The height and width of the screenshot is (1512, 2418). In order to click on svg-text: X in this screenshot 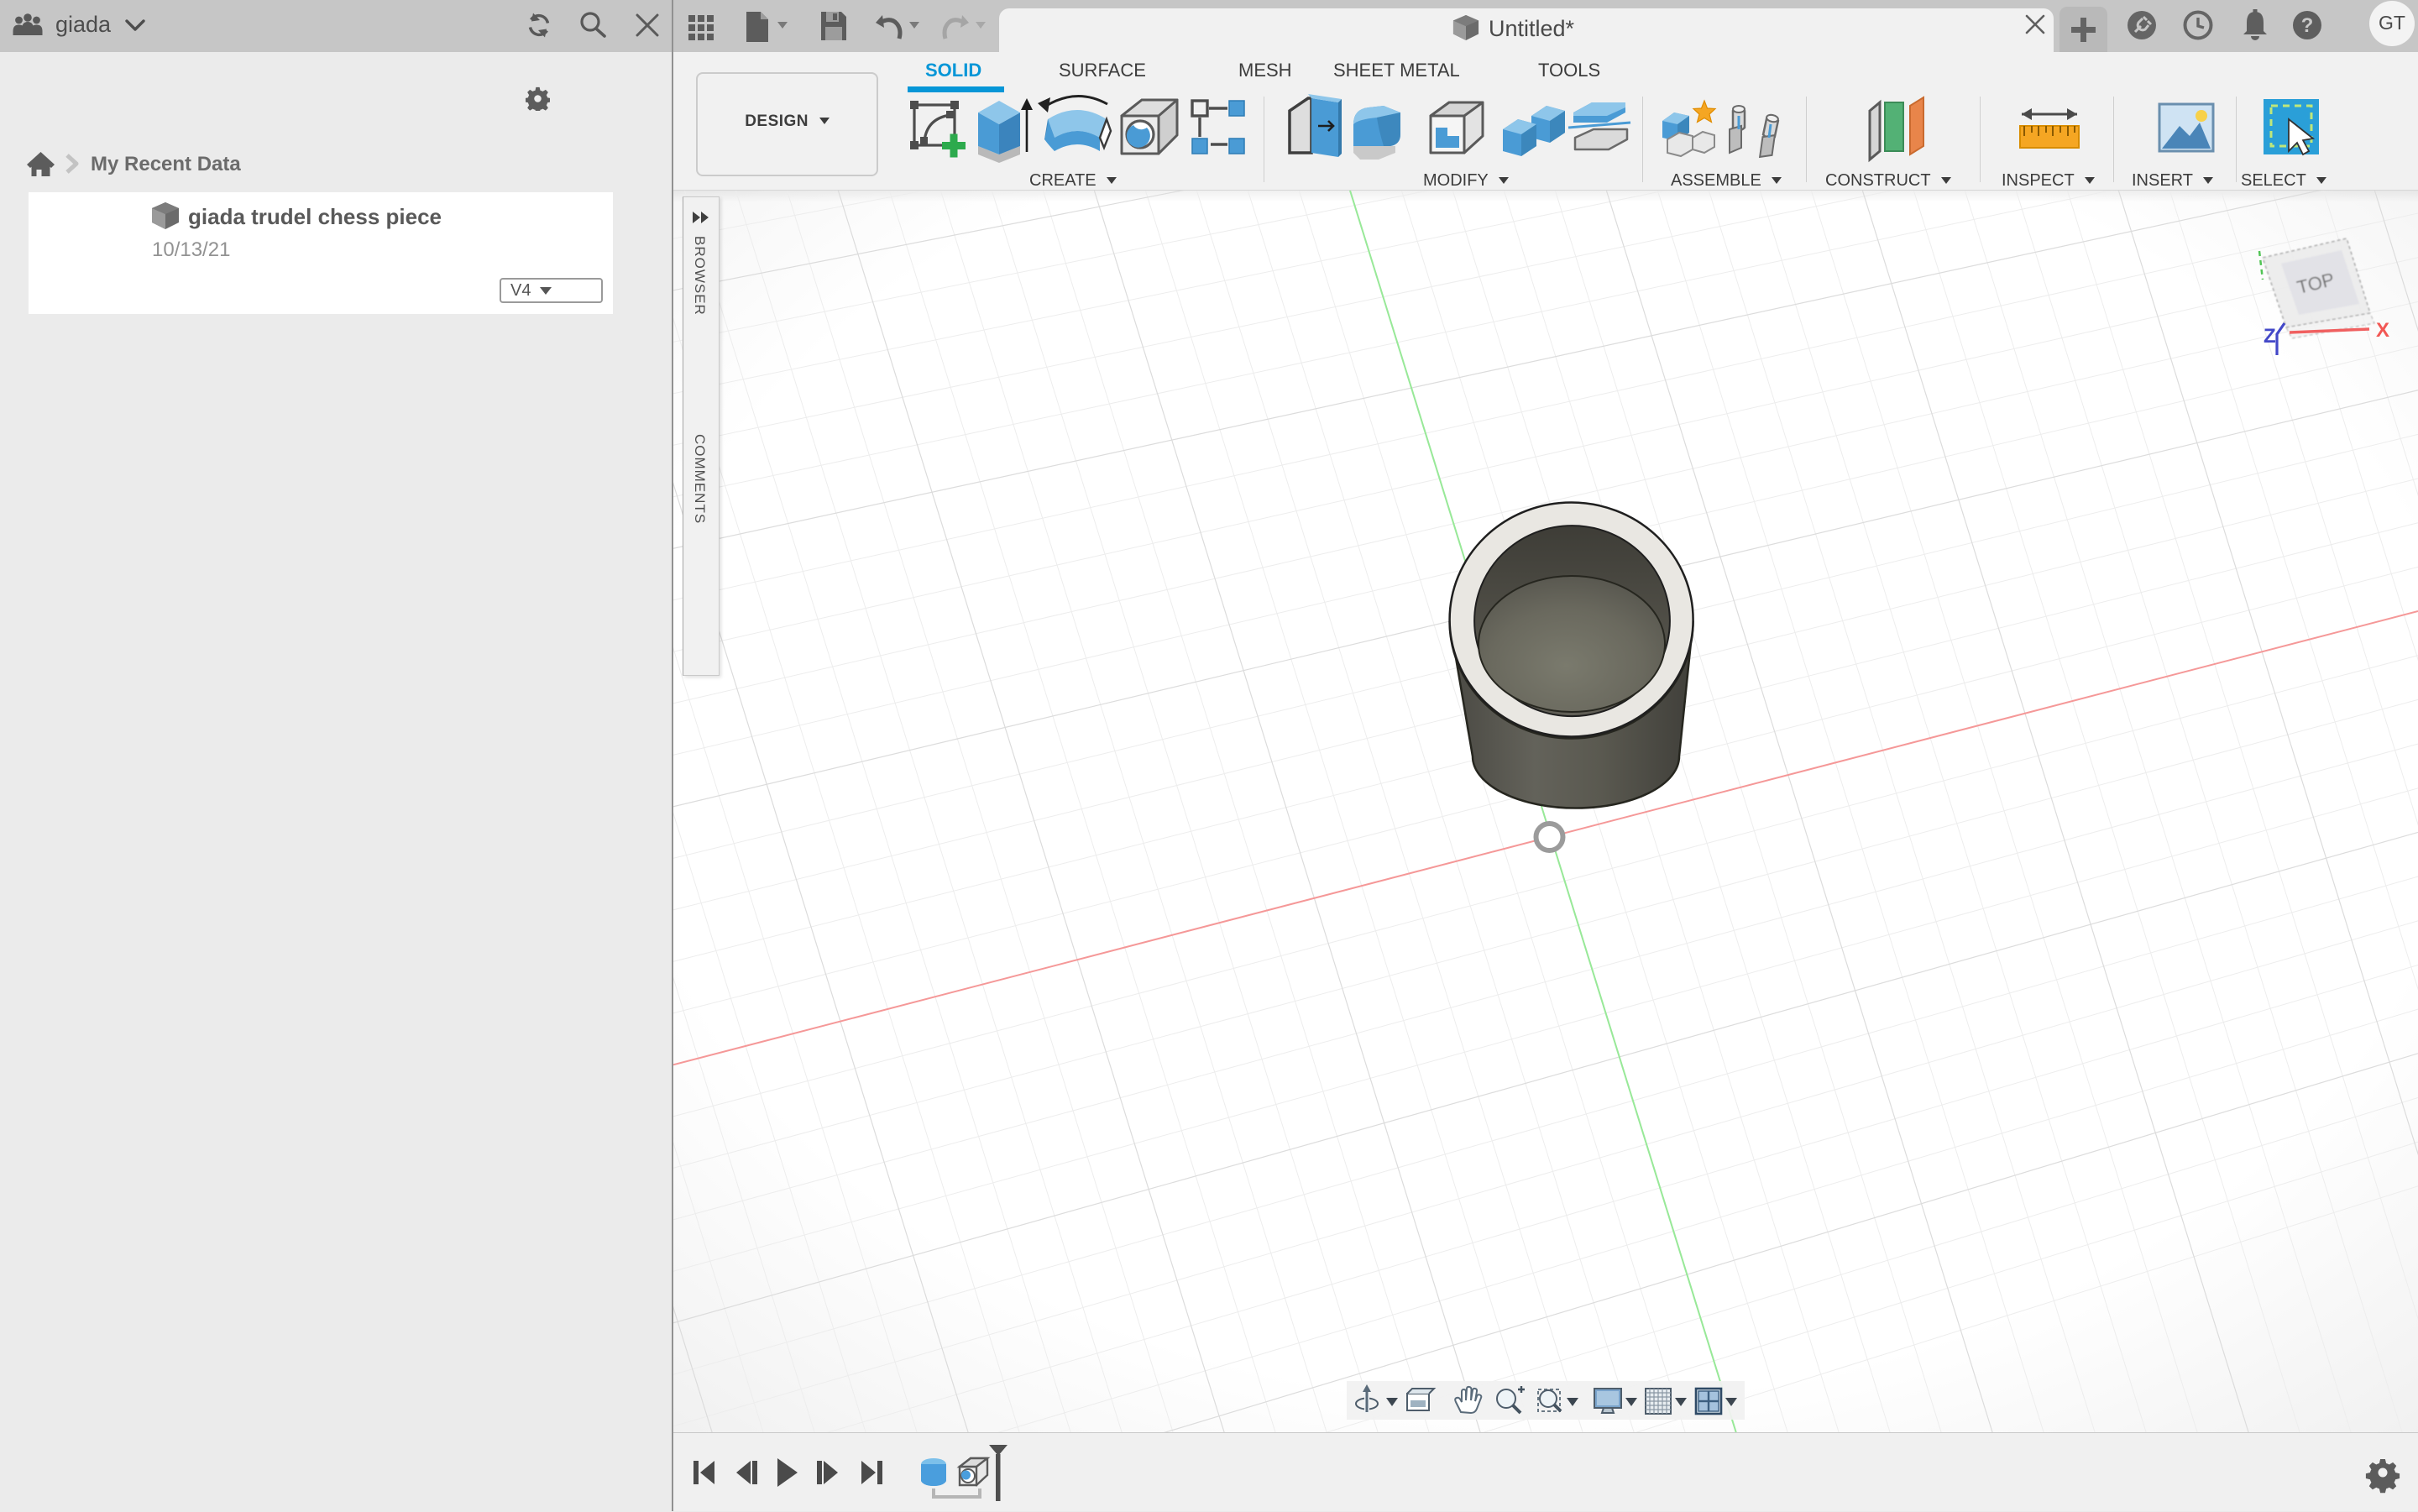, I will do `click(2382, 330)`.